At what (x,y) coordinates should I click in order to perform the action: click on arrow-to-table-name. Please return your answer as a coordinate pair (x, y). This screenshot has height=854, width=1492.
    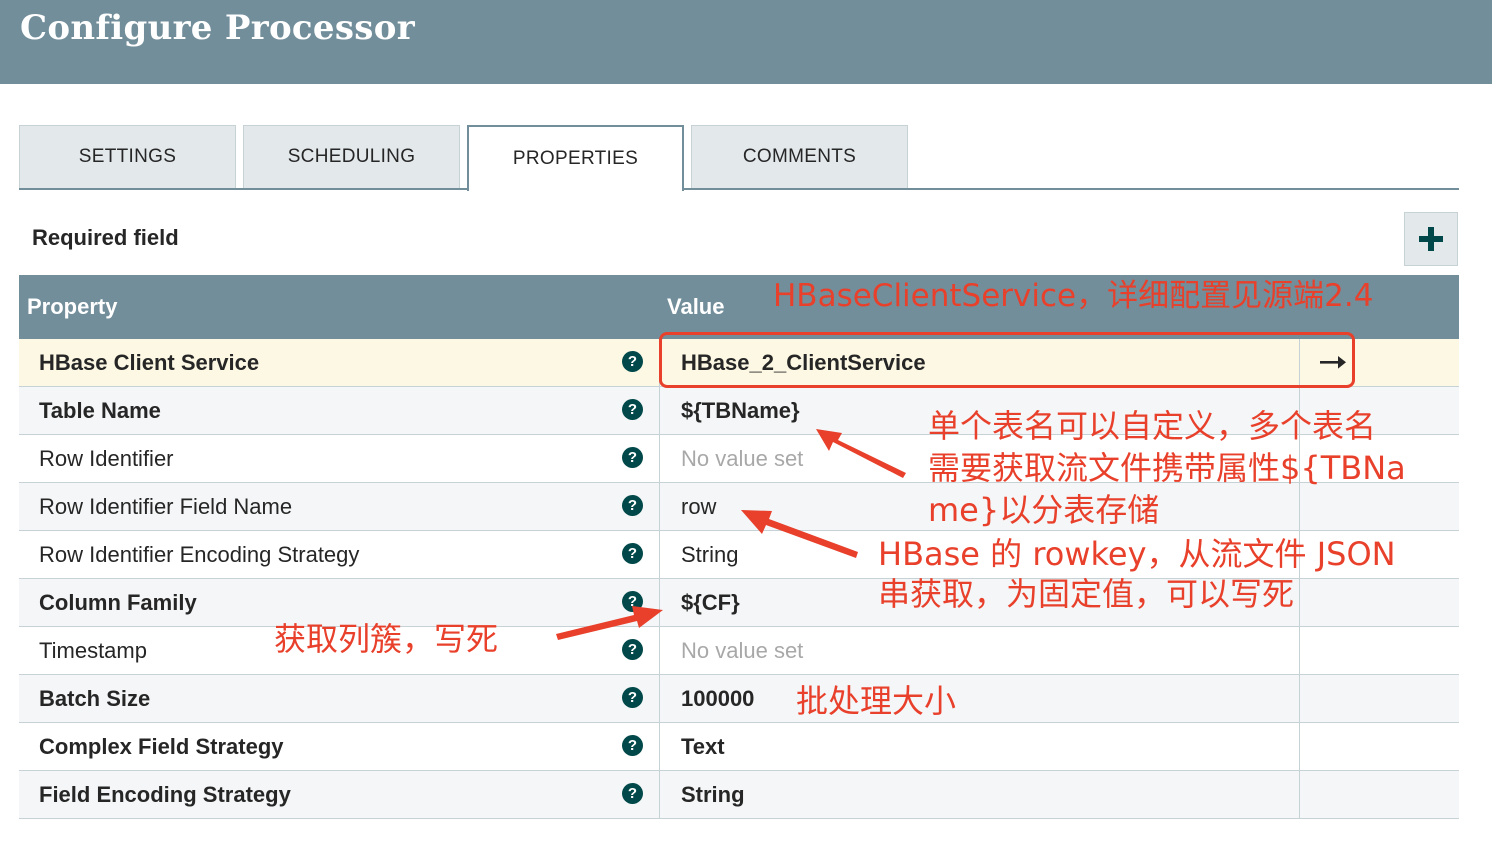
    Looking at the image, I should click on (861, 453).